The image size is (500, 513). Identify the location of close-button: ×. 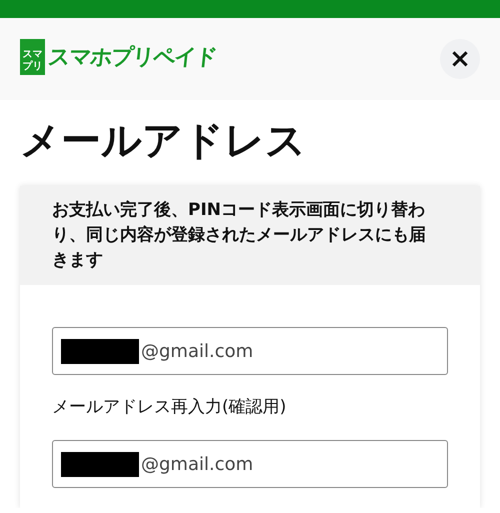
(460, 59).